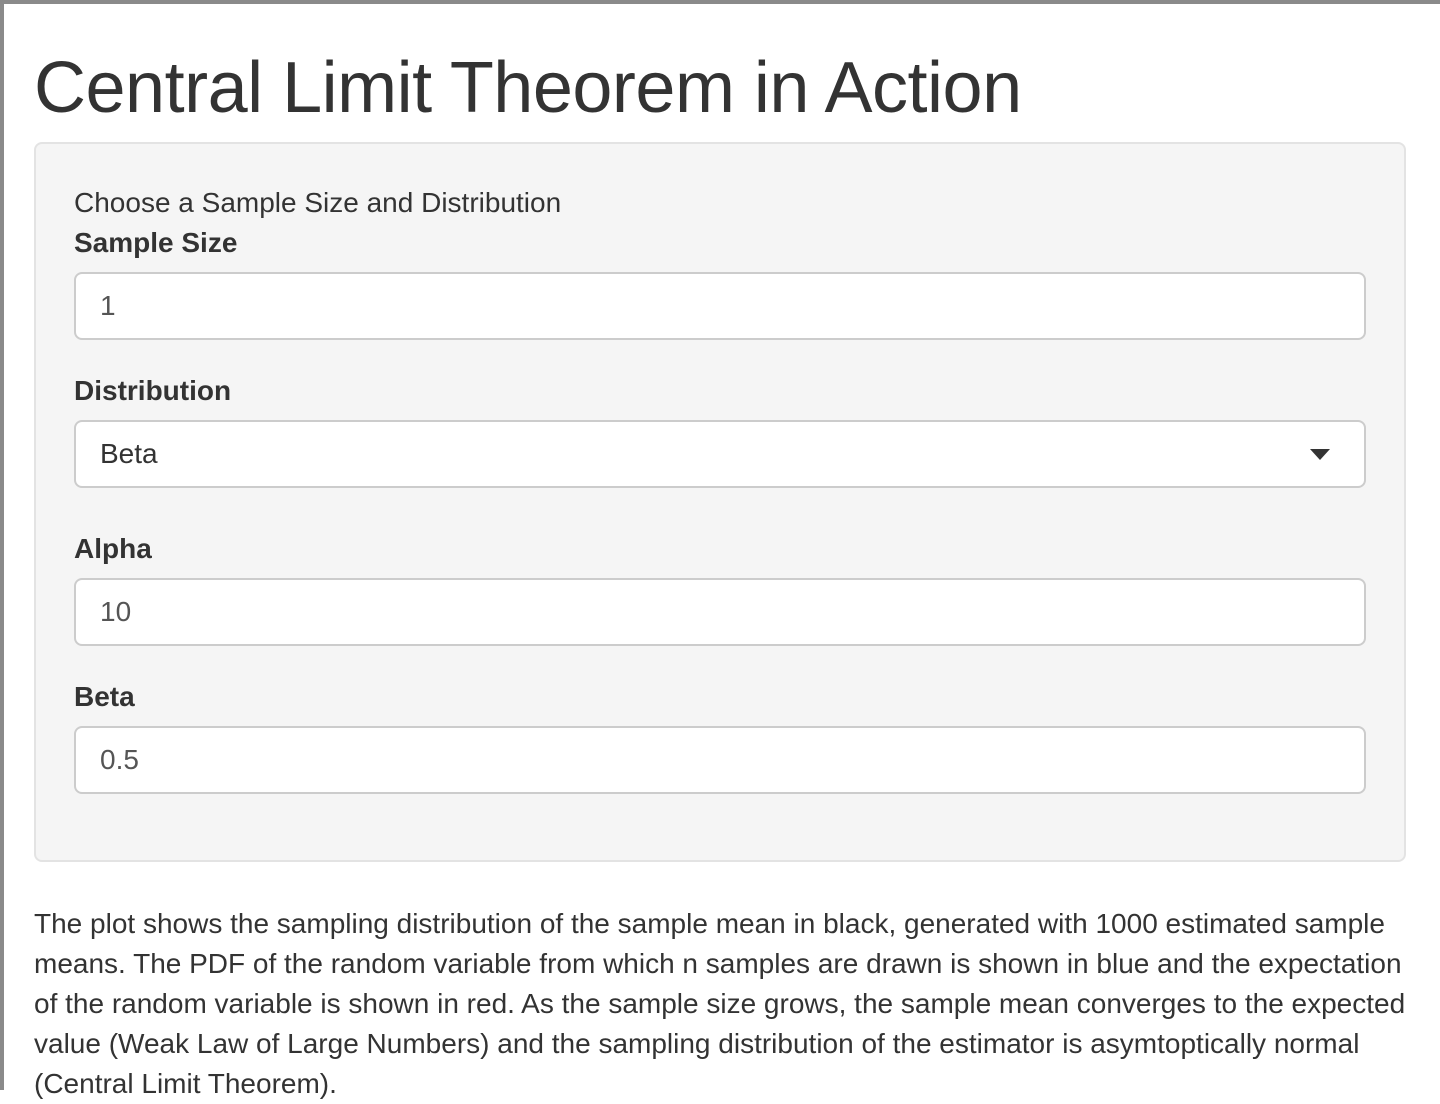 The width and height of the screenshot is (1440, 1104). I want to click on page-title: Central Limit Theorem in Action, so click(528, 88).